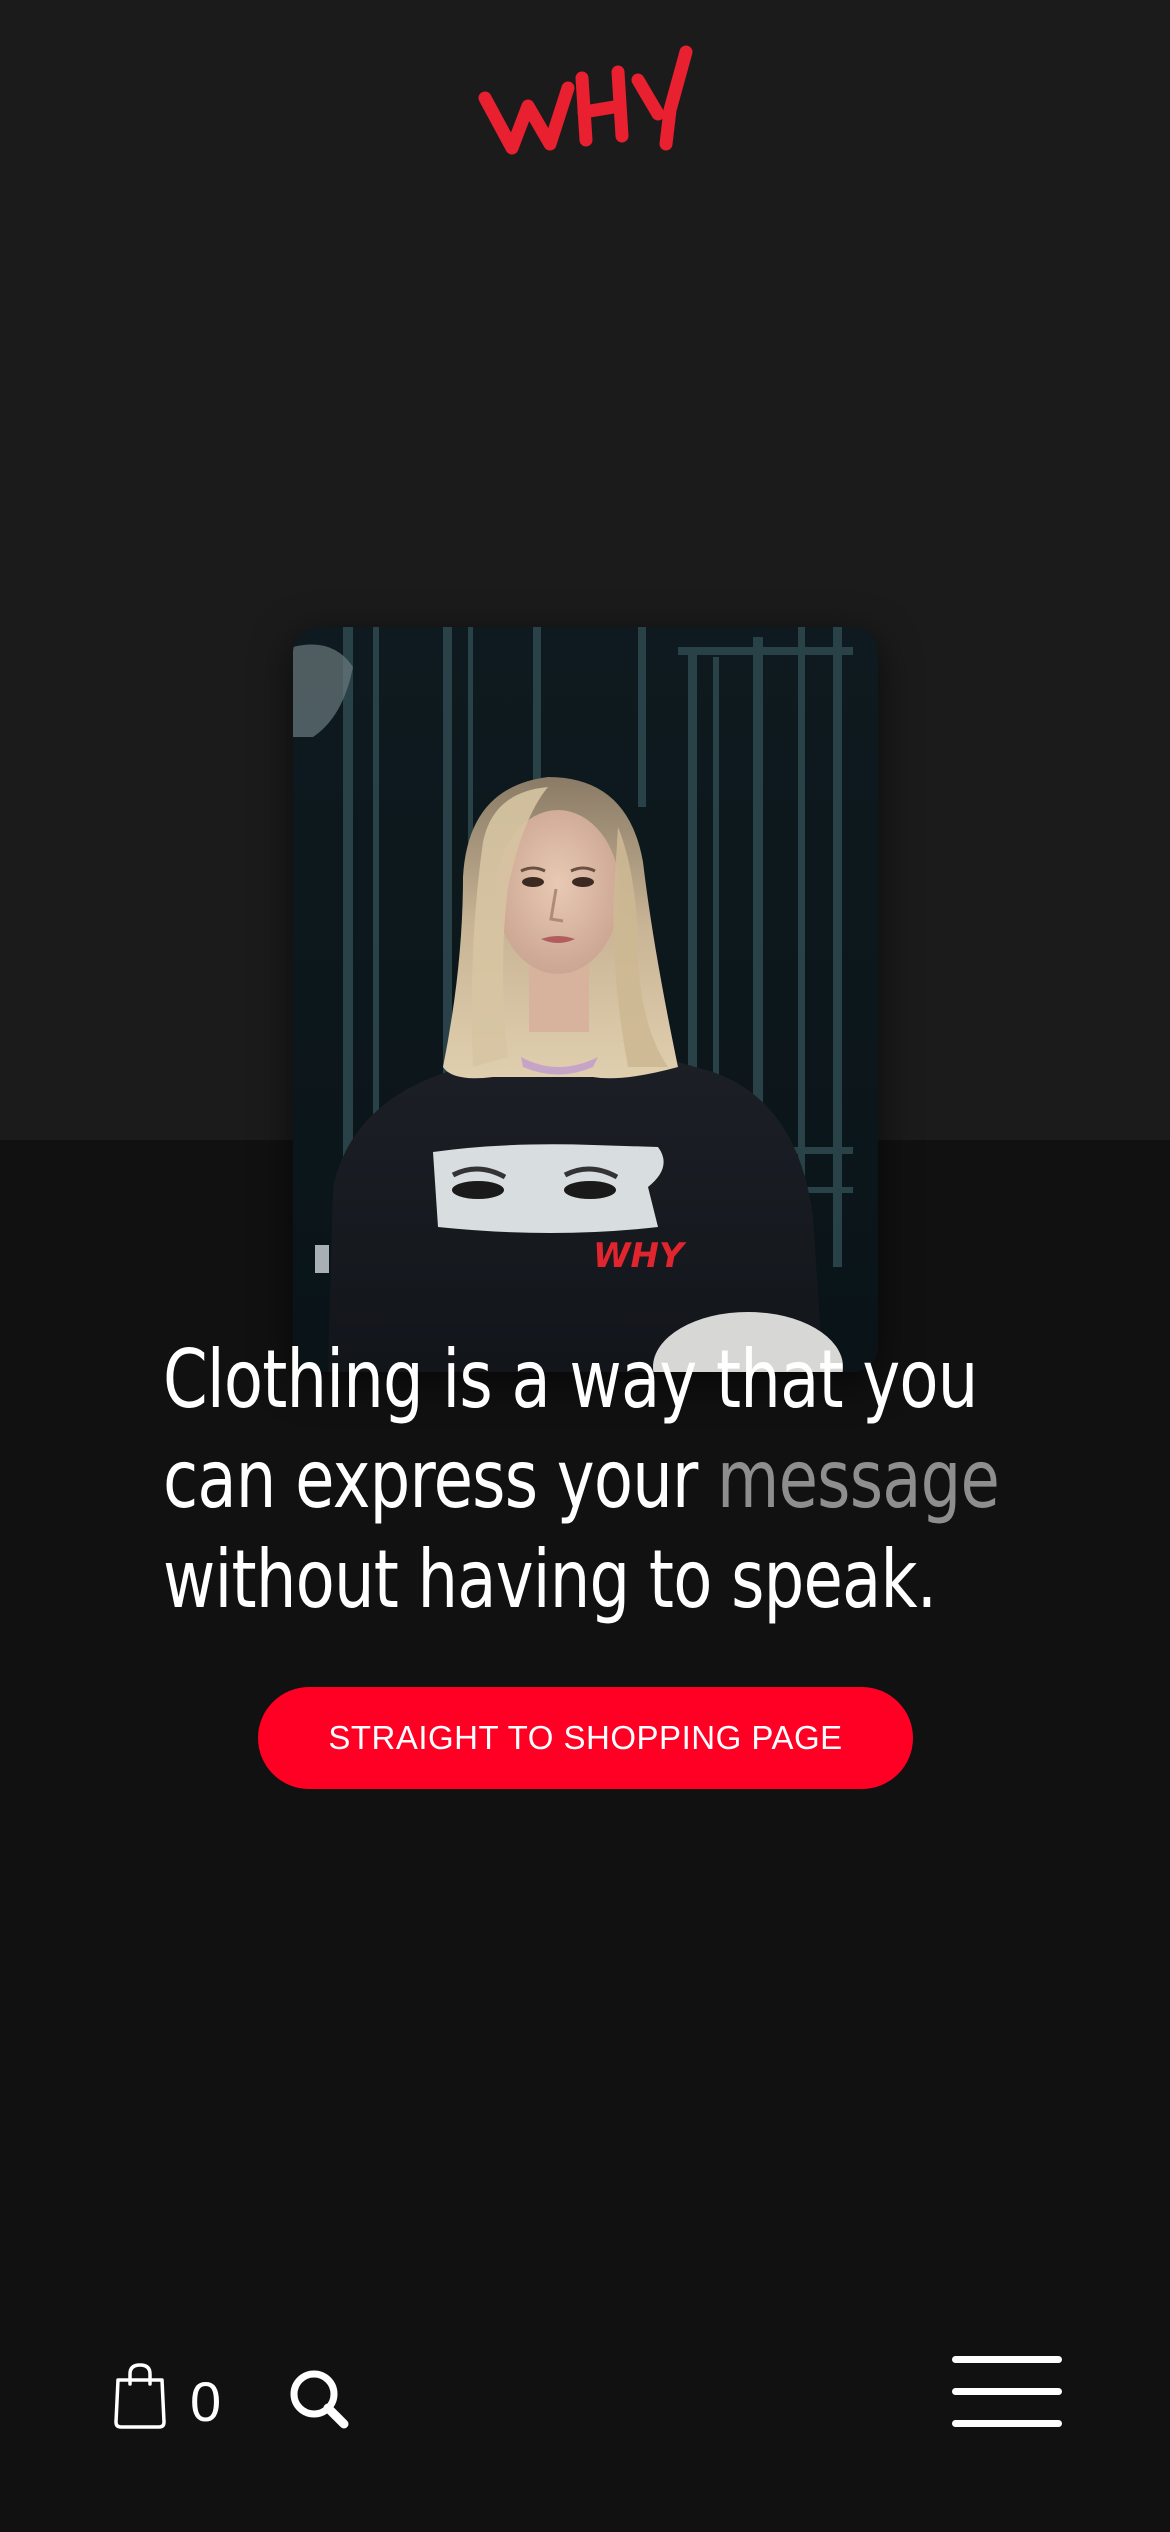  I want to click on hero-photo-illustration: WHY, so click(585, 999).